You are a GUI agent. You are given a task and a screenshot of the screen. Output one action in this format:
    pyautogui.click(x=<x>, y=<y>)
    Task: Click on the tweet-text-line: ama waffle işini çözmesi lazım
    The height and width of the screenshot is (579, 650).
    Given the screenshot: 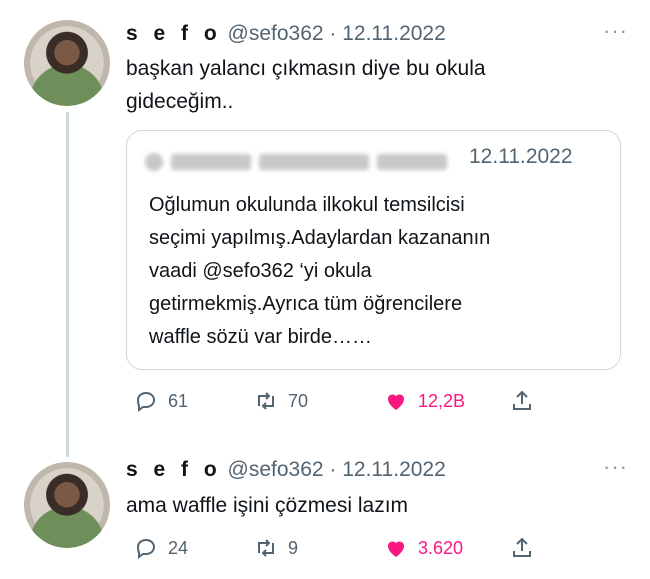 What is the action you would take?
    pyautogui.click(x=267, y=505)
    